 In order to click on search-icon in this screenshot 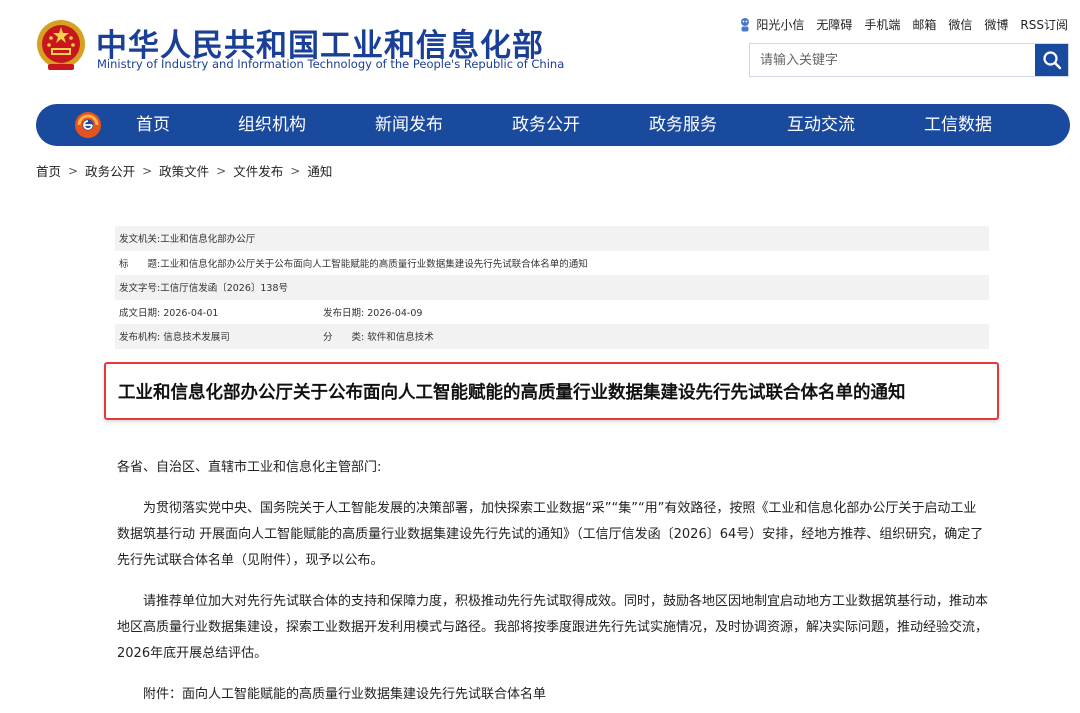, I will do `click(1051, 60)`.